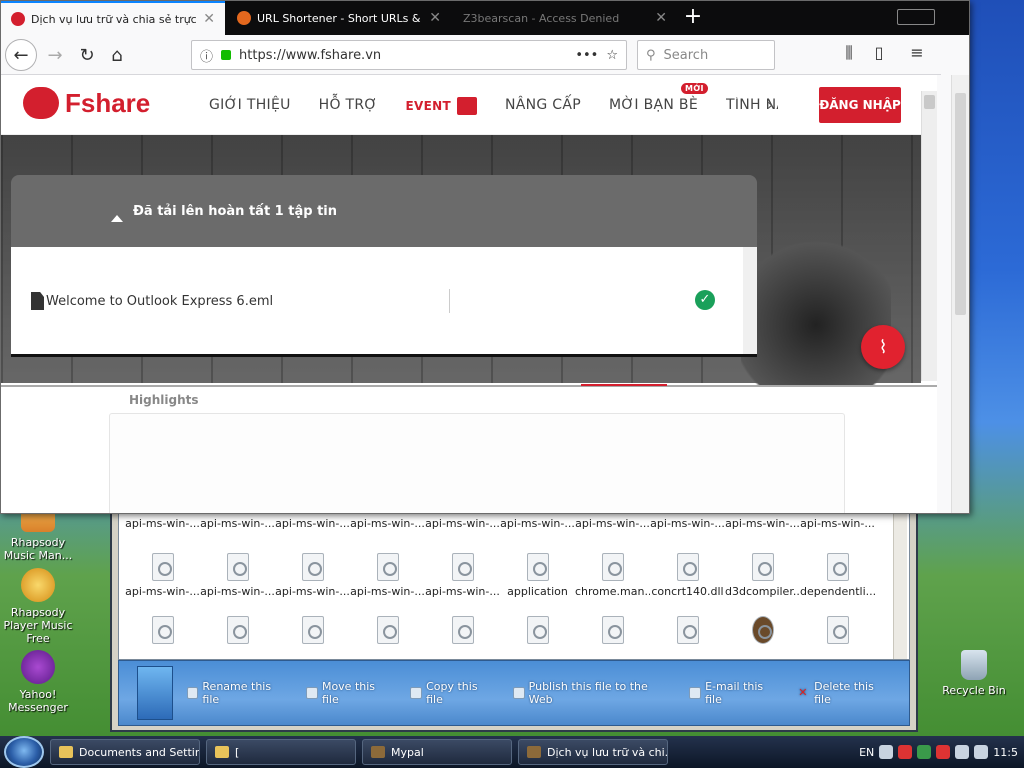 This screenshot has width=1024, height=768. What do you see at coordinates (87, 55) in the screenshot?
I see `reload-button: ↻` at bounding box center [87, 55].